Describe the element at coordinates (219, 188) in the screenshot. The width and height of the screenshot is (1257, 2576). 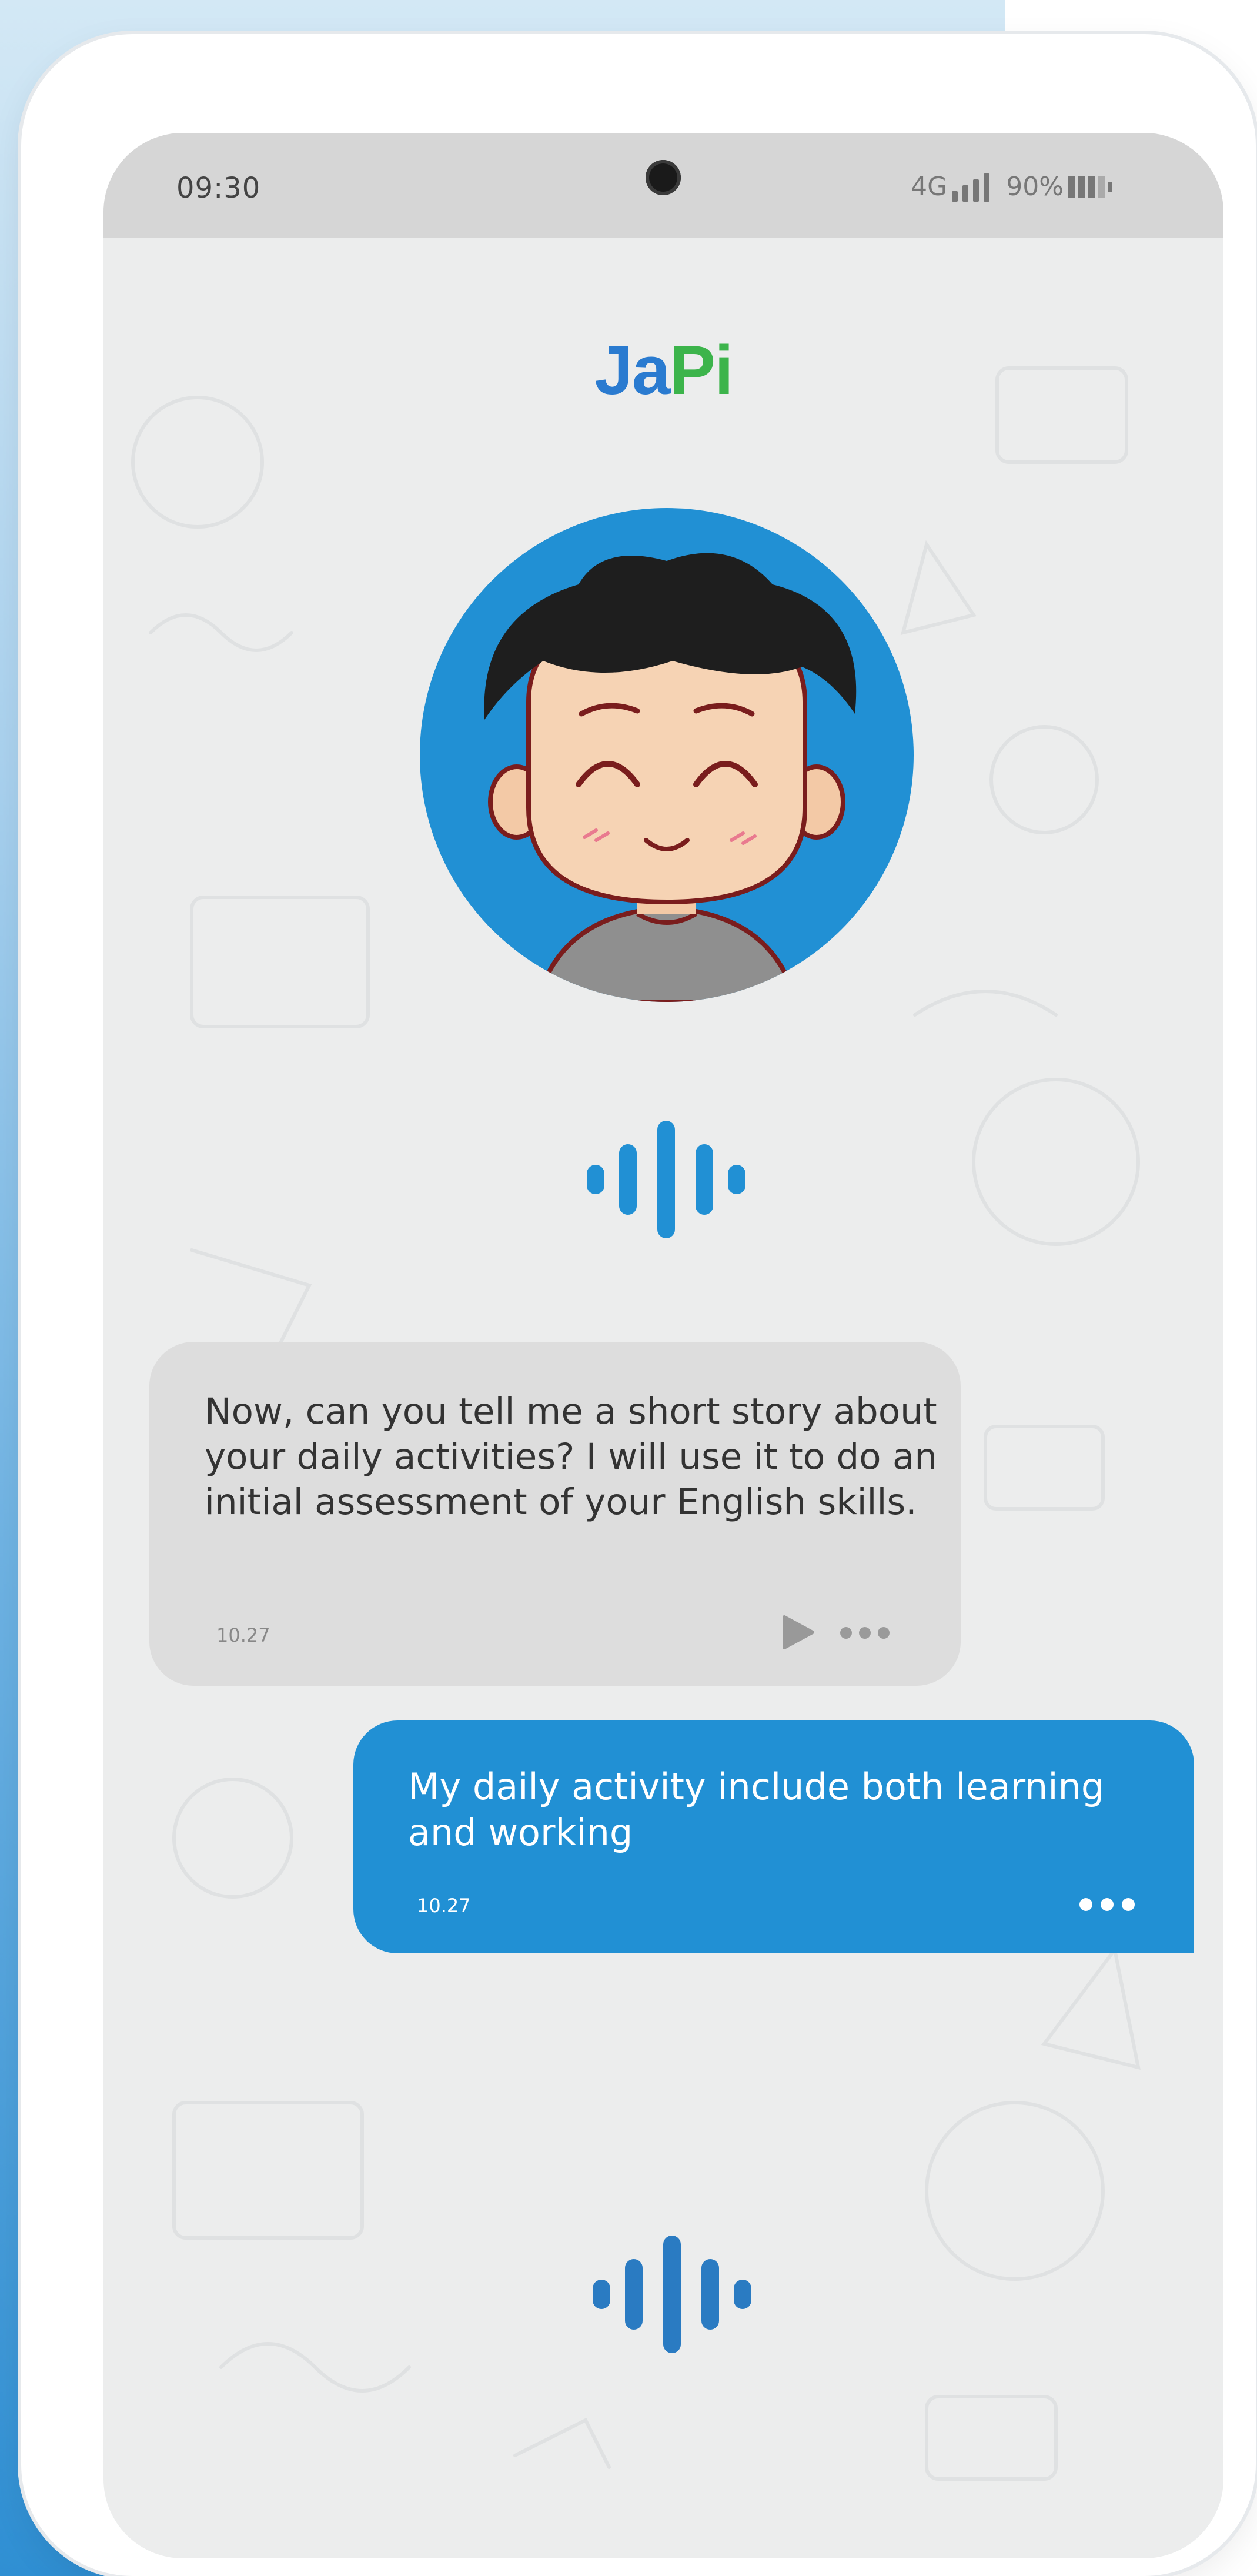
I see `status-time: 09:30` at that location.